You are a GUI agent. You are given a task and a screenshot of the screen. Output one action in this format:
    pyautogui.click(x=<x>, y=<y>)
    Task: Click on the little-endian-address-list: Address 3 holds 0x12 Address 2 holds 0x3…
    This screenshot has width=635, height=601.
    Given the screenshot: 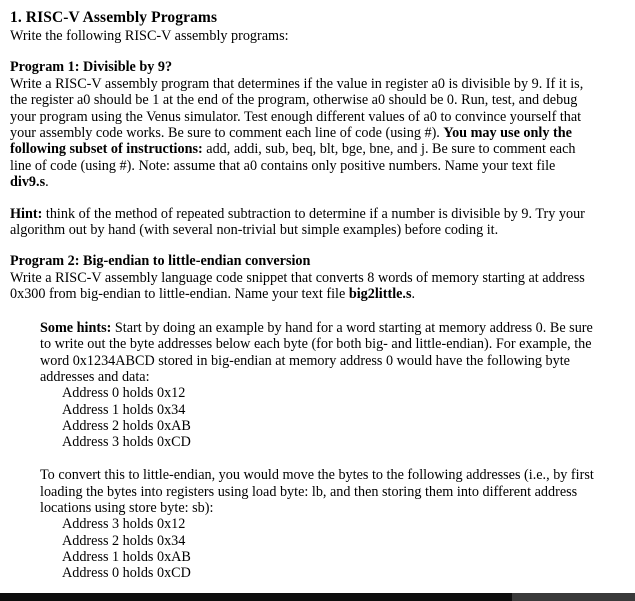 What is the action you would take?
    pyautogui.click(x=321, y=548)
    